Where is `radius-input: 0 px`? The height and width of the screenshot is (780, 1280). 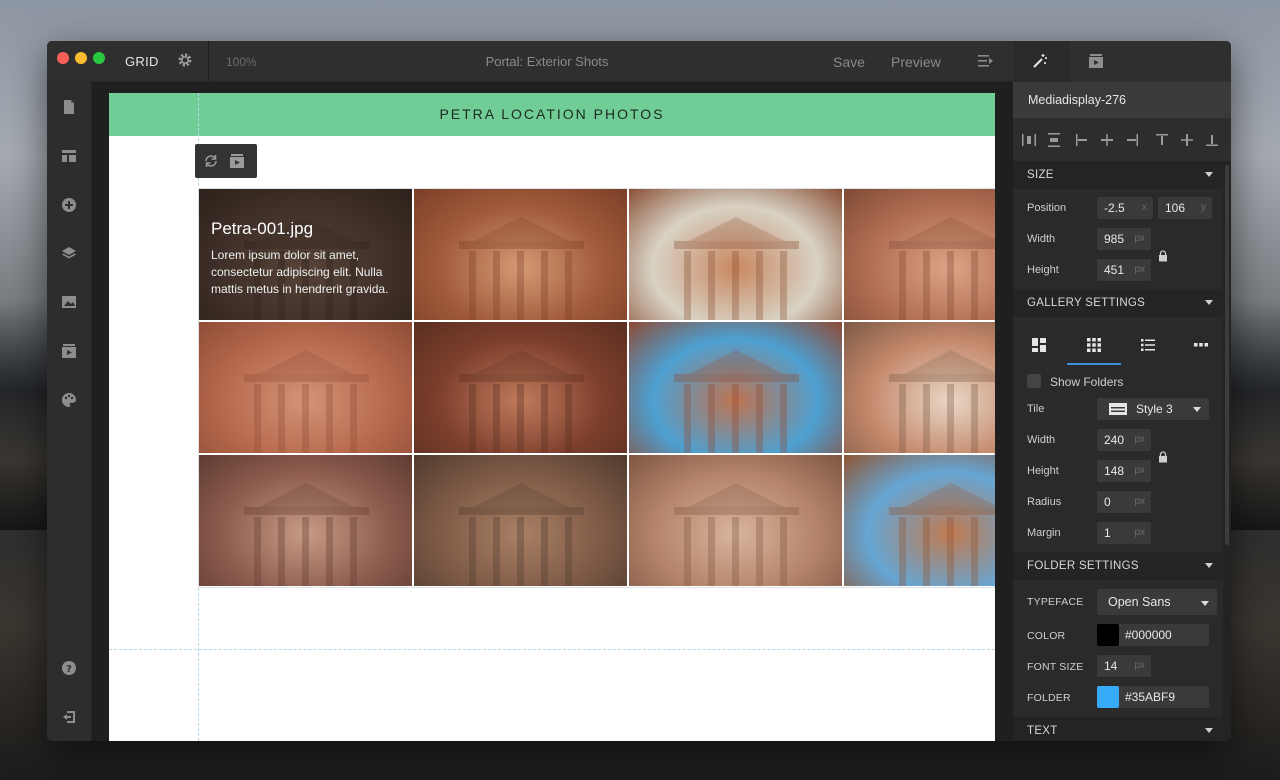
radius-input: 0 px is located at coordinates (1124, 502).